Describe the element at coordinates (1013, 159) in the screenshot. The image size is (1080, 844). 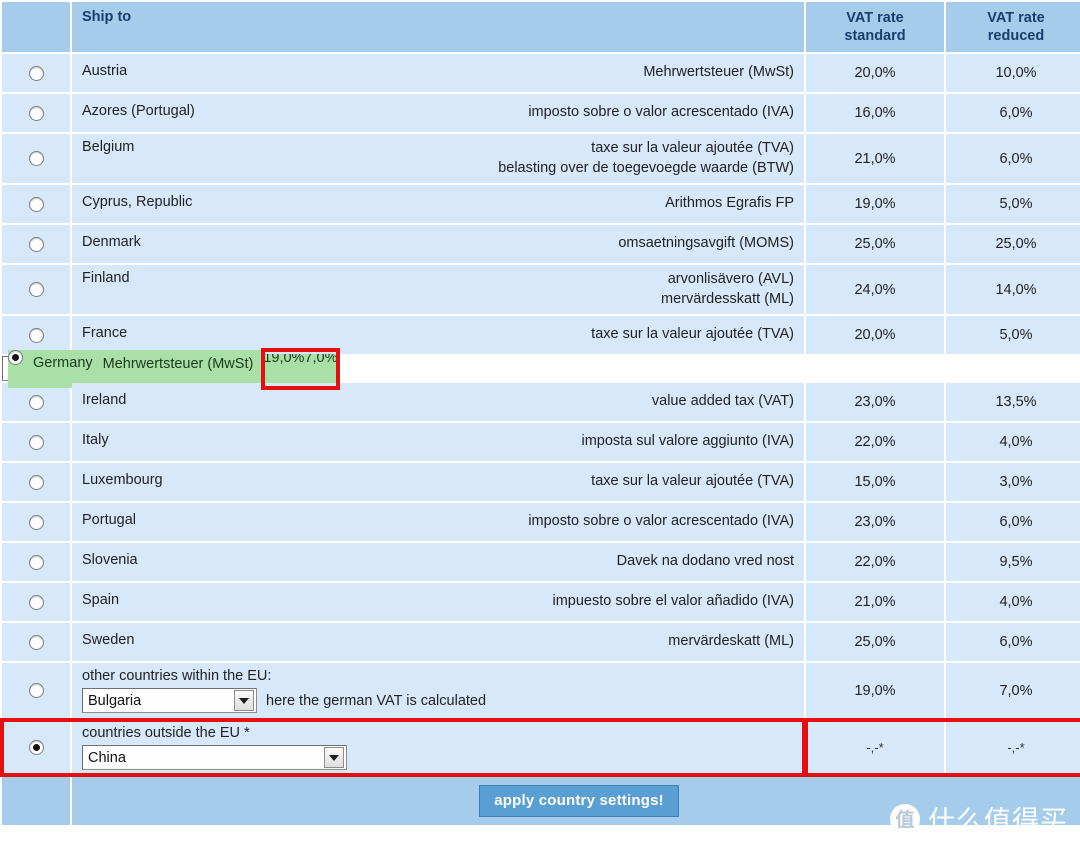
I see `vat-reduced-cell: 6,0%` at that location.